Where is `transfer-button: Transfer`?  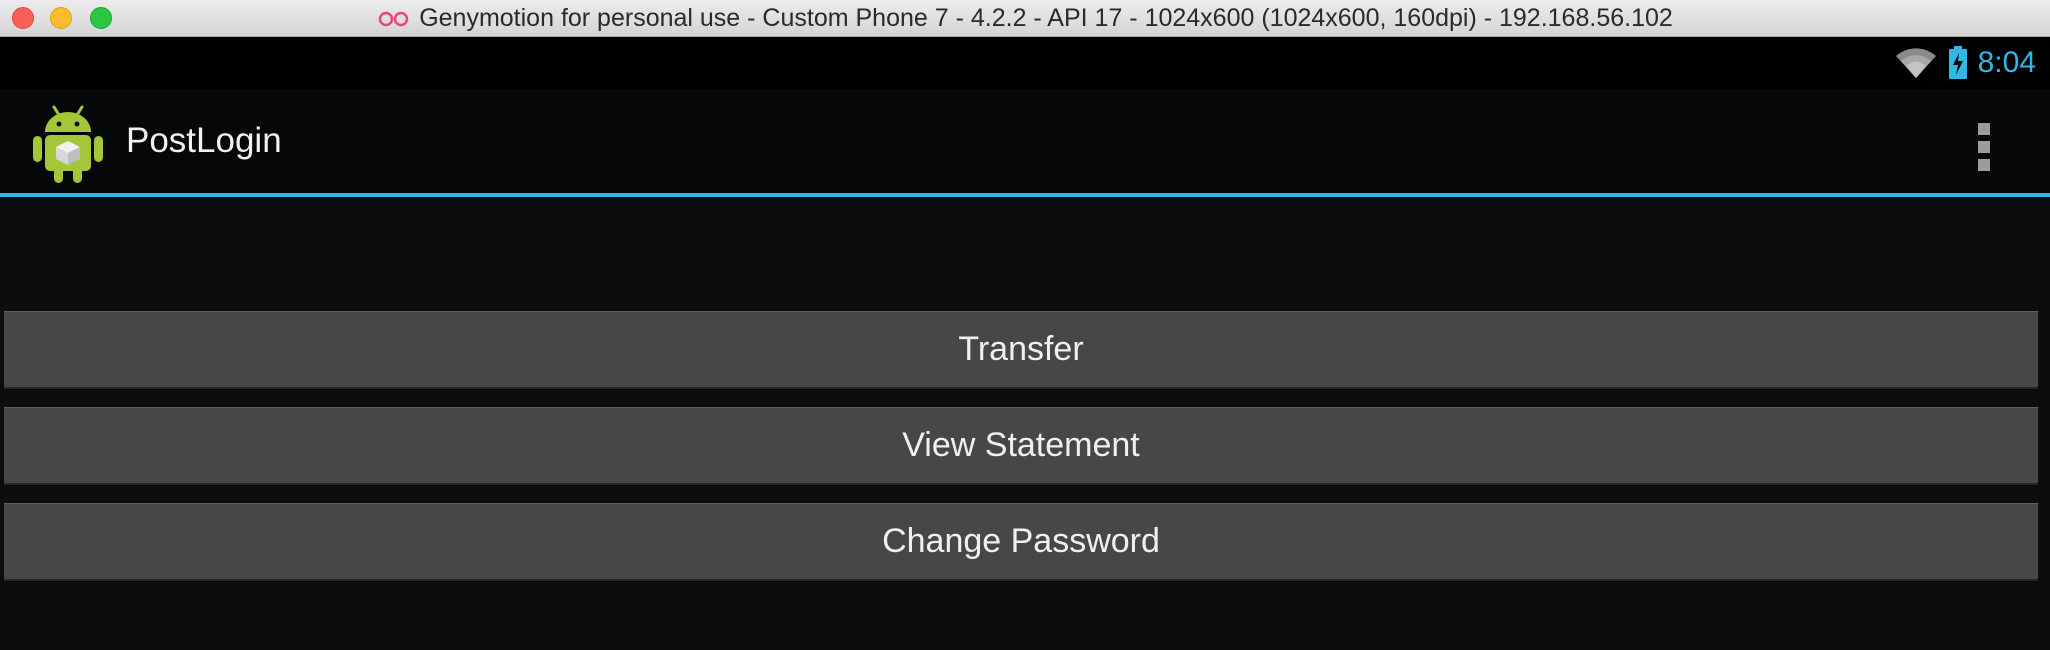
transfer-button: Transfer is located at coordinates (1021, 350).